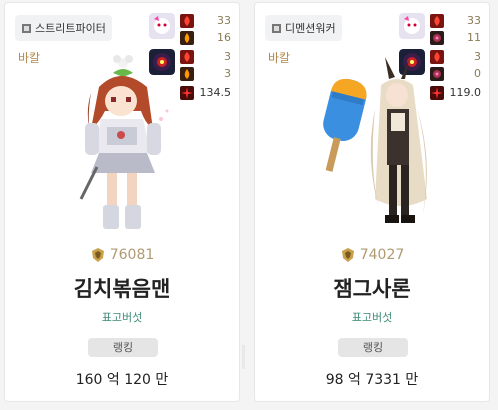 The width and height of the screenshot is (498, 410). Describe the element at coordinates (187, 38) in the screenshot. I see `orange-flame-icon` at that location.